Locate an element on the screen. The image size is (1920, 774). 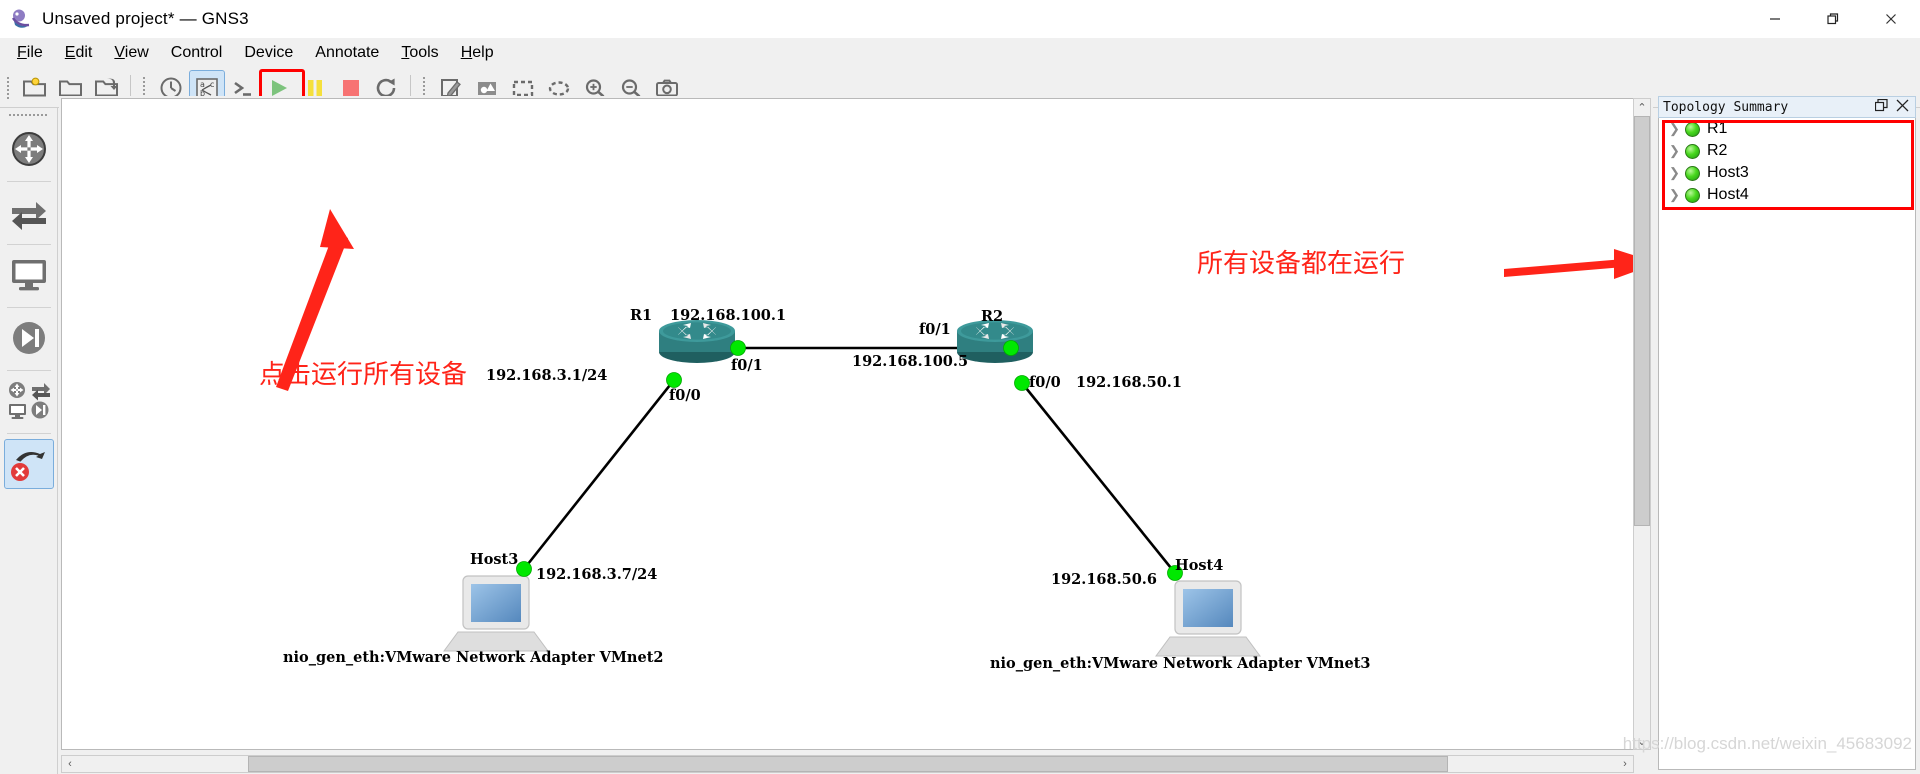
ip-label-r1: 192.168.100.1 is located at coordinates (728, 315).